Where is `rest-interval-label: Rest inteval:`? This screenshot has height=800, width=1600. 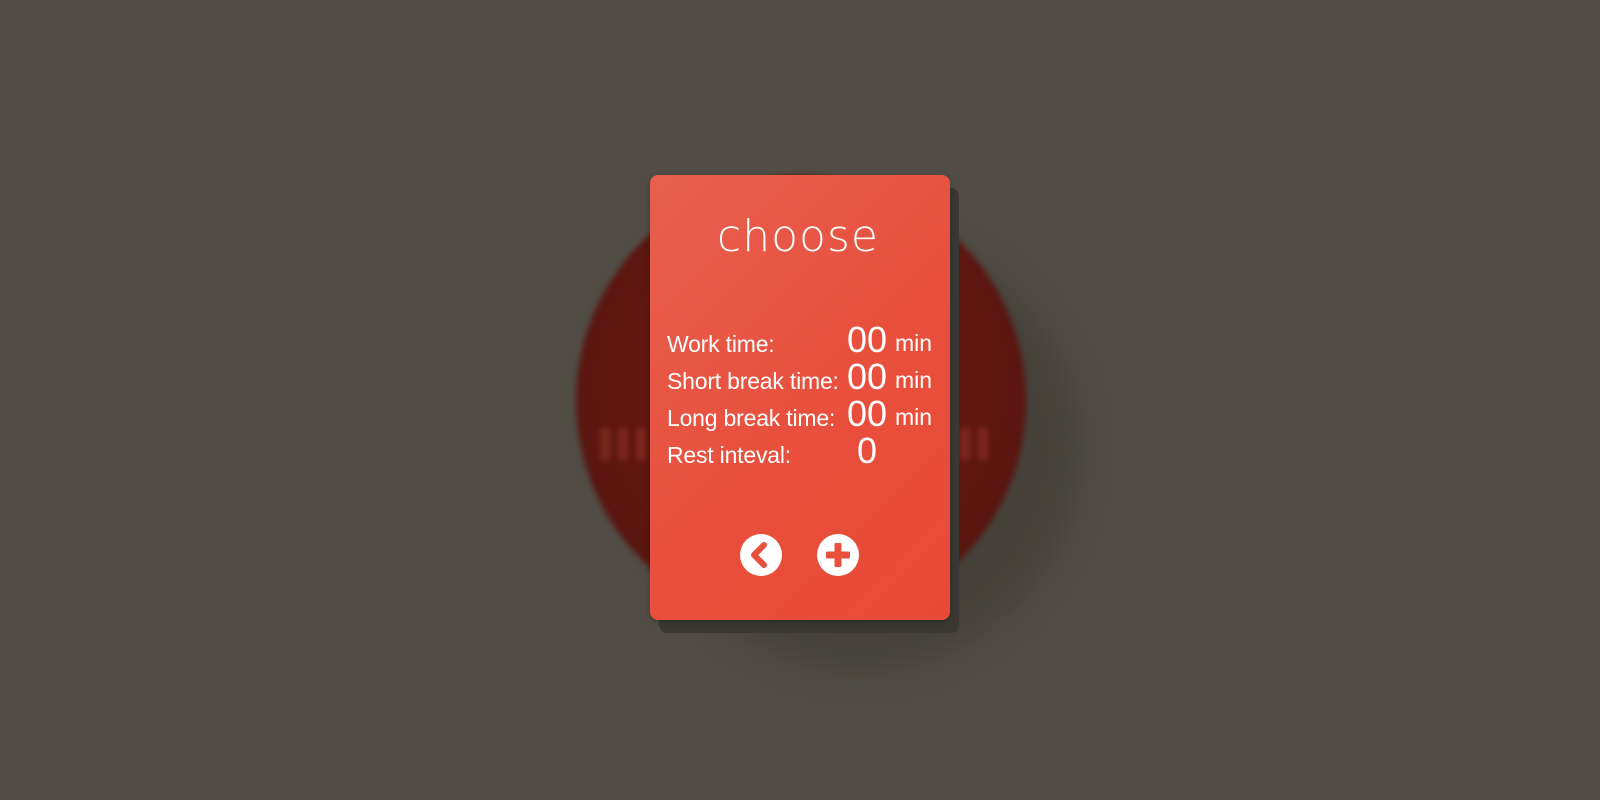 rest-interval-label: Rest inteval: is located at coordinates (729, 455).